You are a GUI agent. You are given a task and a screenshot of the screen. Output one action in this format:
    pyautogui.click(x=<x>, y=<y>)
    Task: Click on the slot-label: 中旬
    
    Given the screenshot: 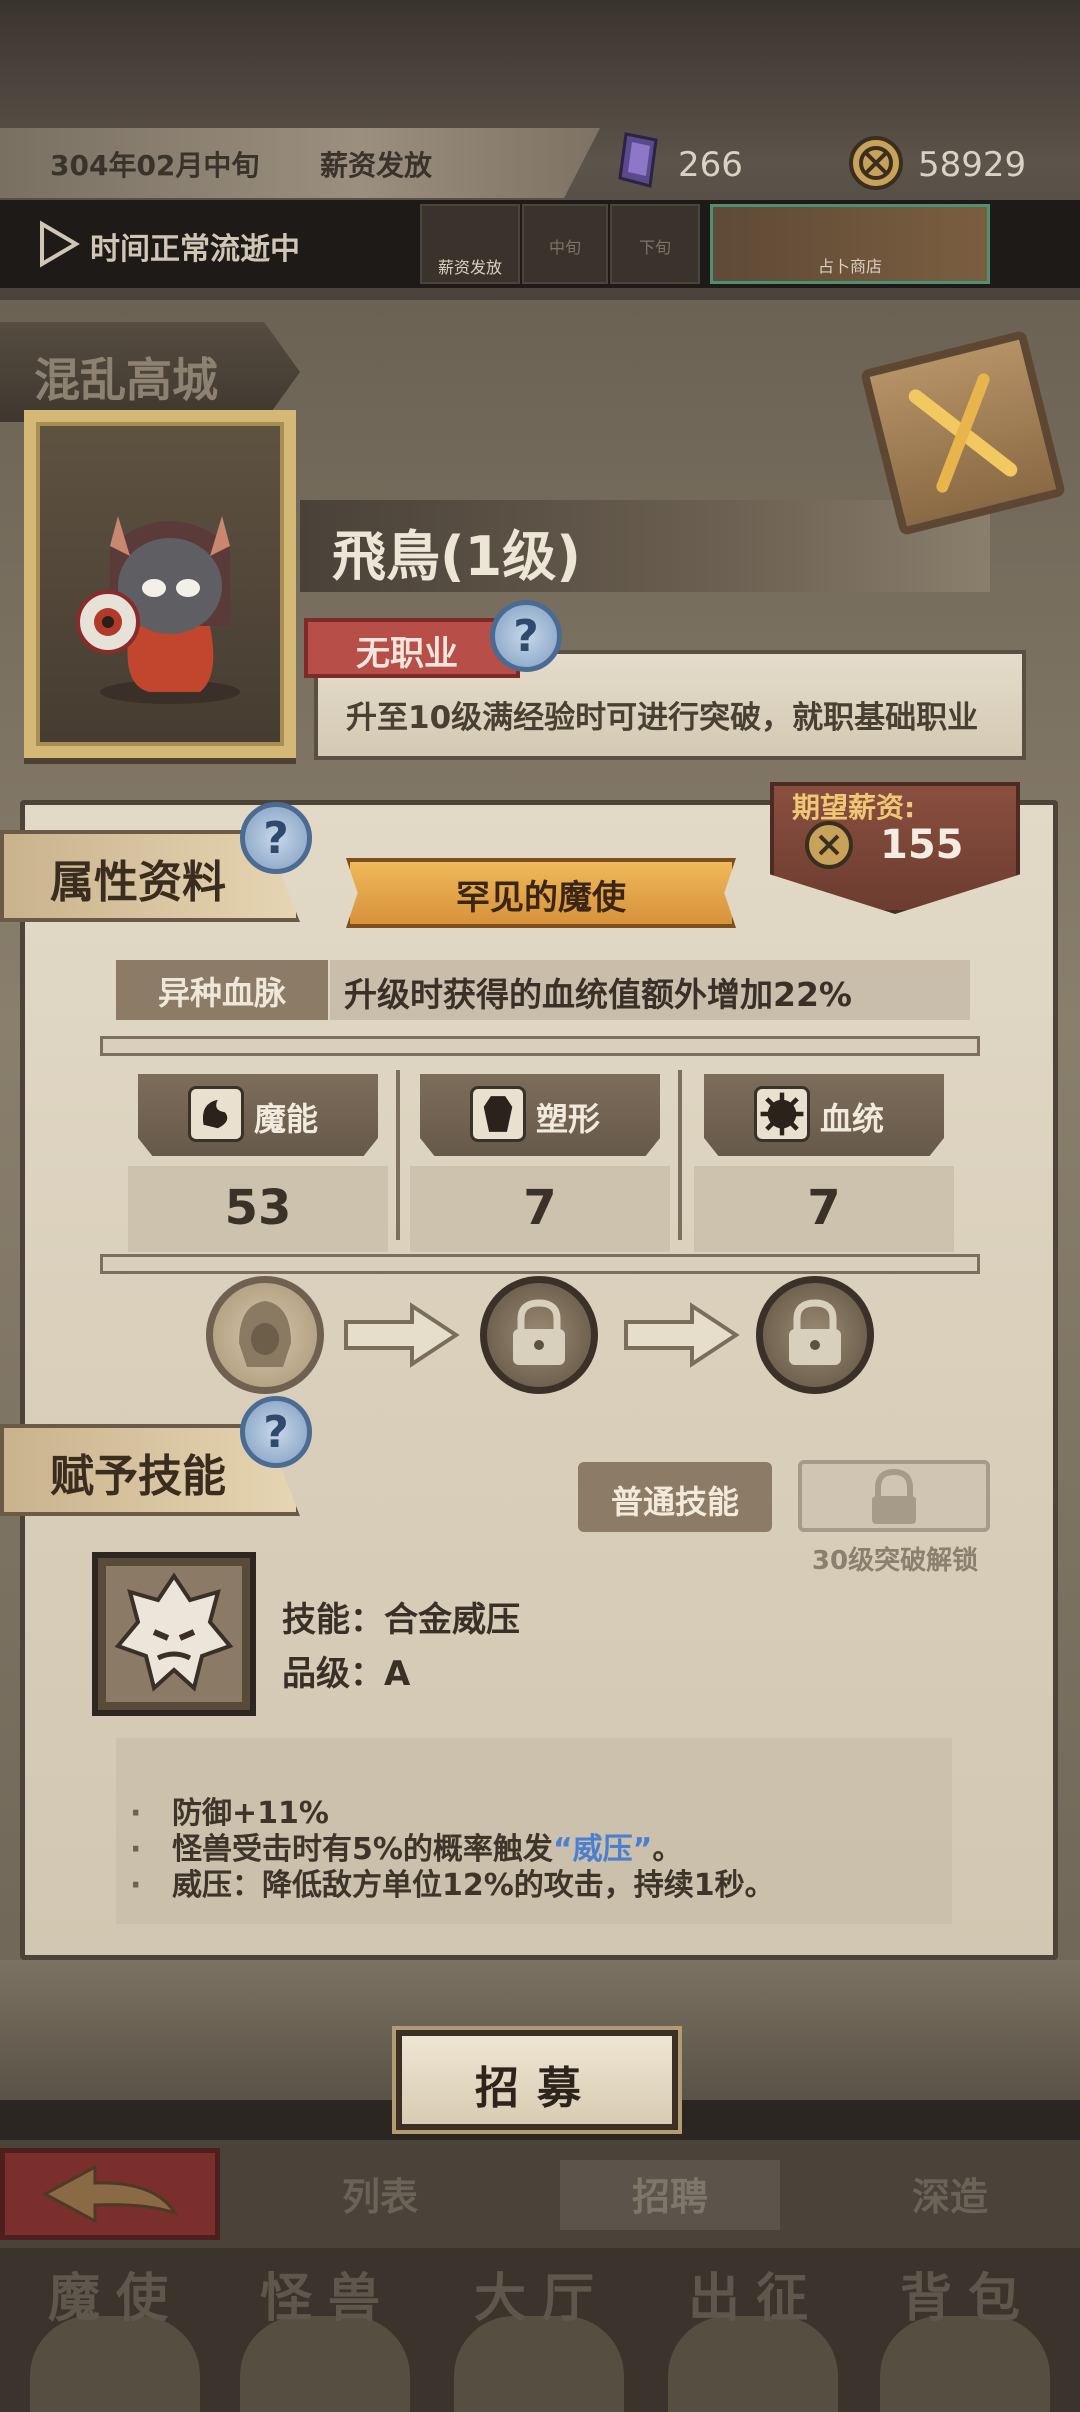 What is the action you would take?
    pyautogui.click(x=564, y=247)
    